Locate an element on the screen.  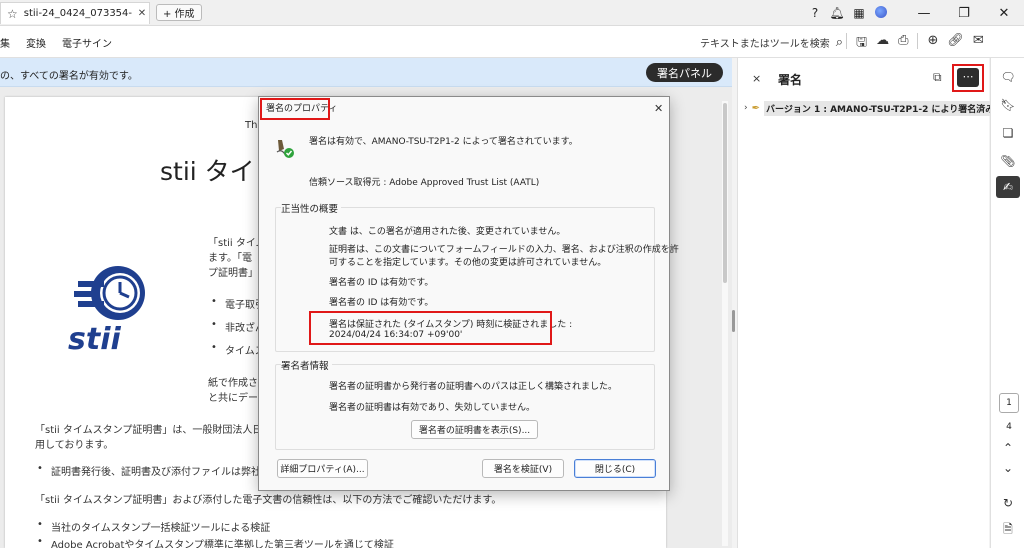
tool-search-label: テキストまたはツールを検索 is located at coordinates (765, 44).